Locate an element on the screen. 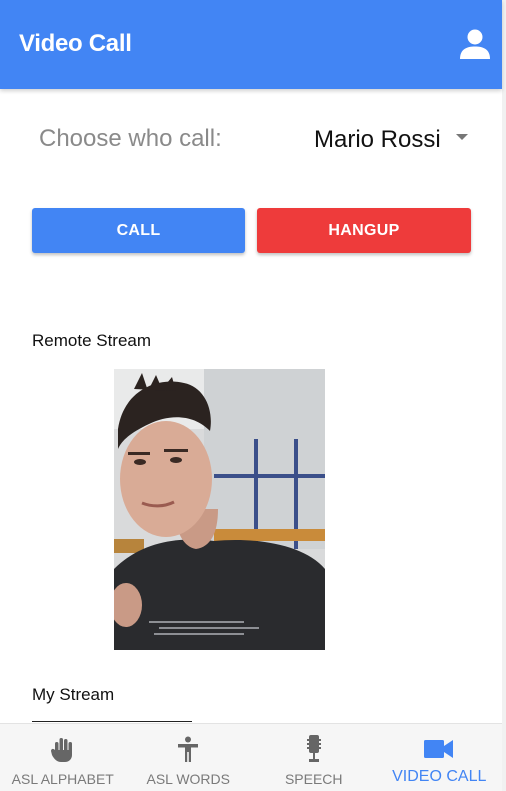  hand-icon is located at coordinates (61, 750).